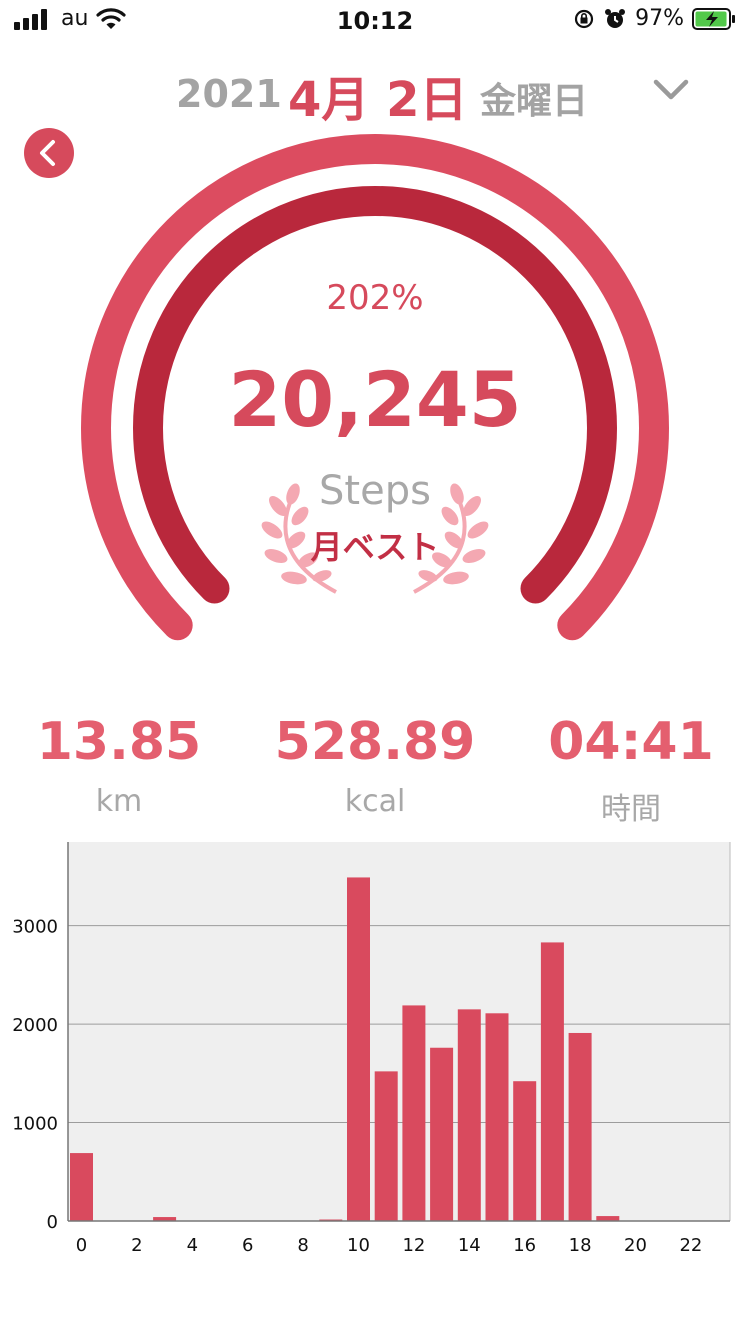 Image resolution: width=750 pixels, height=1334 pixels. I want to click on y-tick-label: 1000, so click(35, 1124).